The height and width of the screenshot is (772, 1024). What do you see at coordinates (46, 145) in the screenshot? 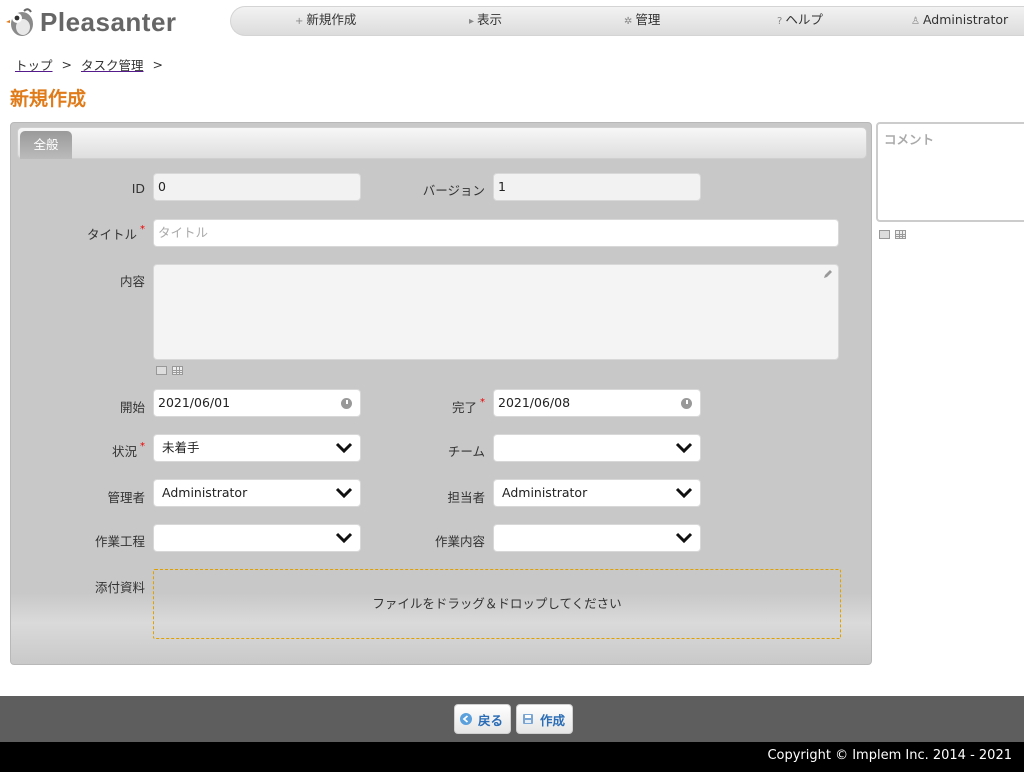
I see `tab-general: 全般` at bounding box center [46, 145].